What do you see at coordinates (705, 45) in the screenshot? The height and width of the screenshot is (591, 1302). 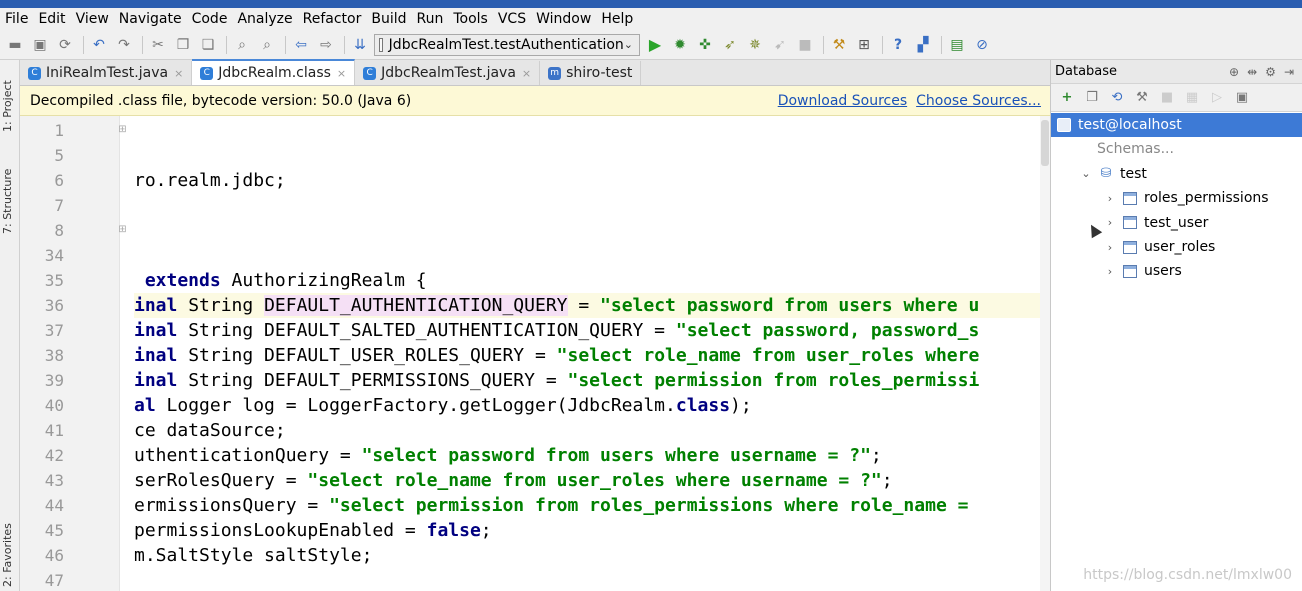 I see `coverage-icon: ✜` at bounding box center [705, 45].